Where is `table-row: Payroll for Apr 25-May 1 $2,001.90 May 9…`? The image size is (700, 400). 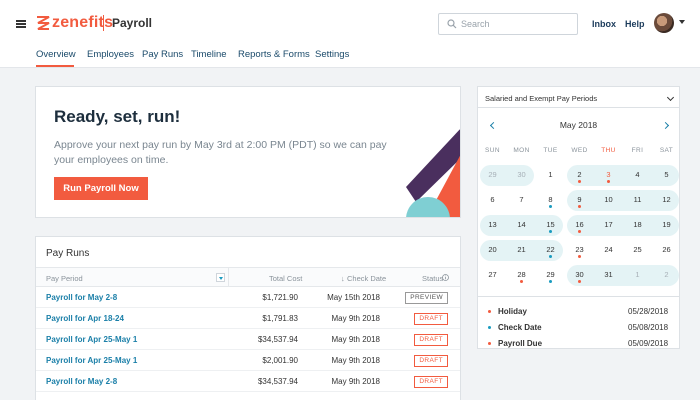
table-row: Payroll for Apr 25-May 1 $2,001.90 May 9… is located at coordinates (248, 361).